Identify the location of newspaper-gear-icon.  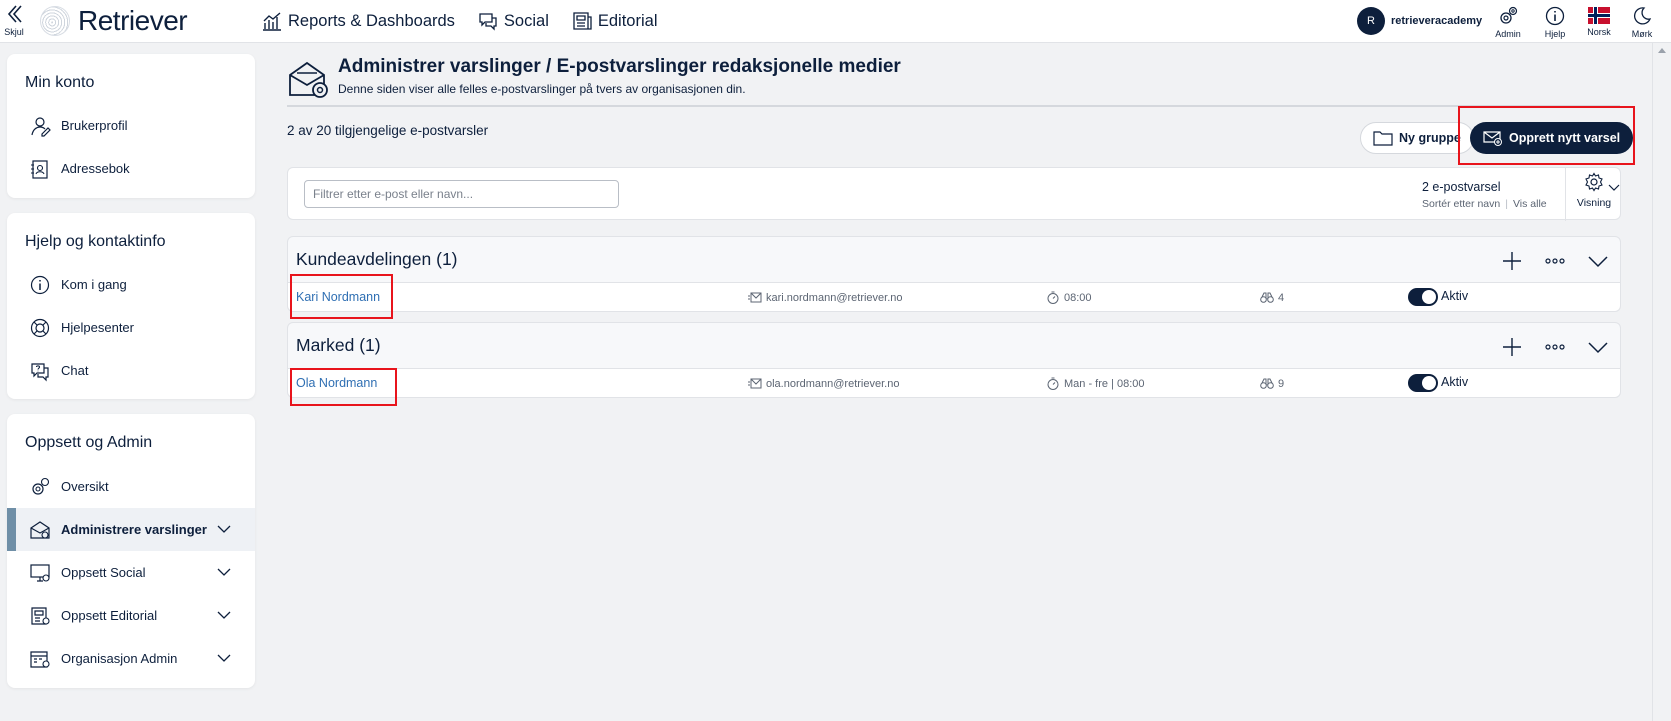
(40, 615).